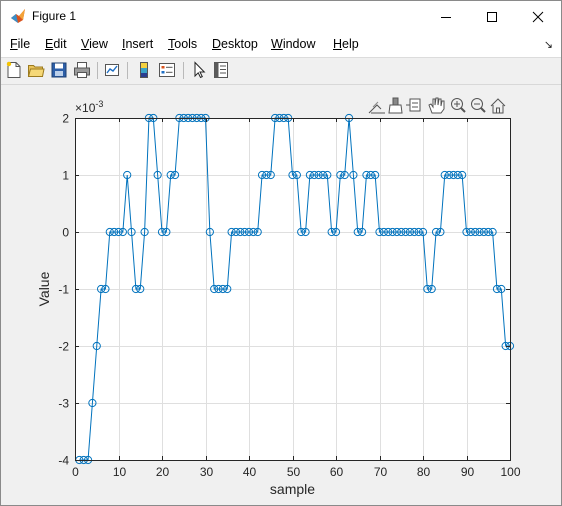 The height and width of the screenshot is (506, 562). I want to click on menu-desktop: Desktop, so click(235, 44).